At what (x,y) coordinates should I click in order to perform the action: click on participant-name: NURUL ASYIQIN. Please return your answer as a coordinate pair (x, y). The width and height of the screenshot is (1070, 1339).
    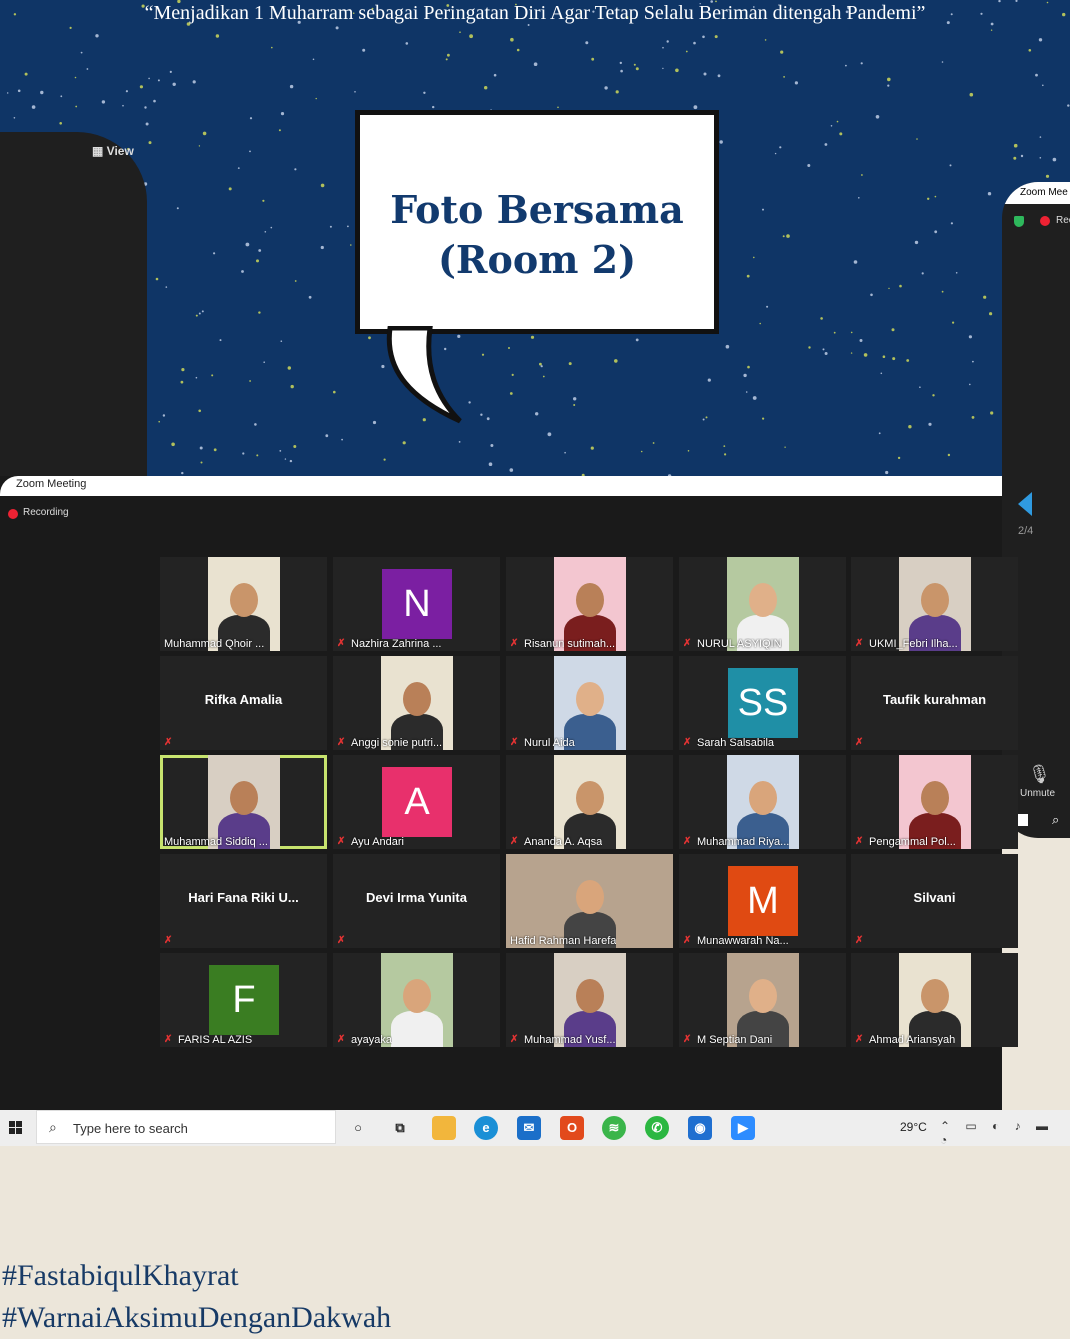
    Looking at the image, I should click on (739, 644).